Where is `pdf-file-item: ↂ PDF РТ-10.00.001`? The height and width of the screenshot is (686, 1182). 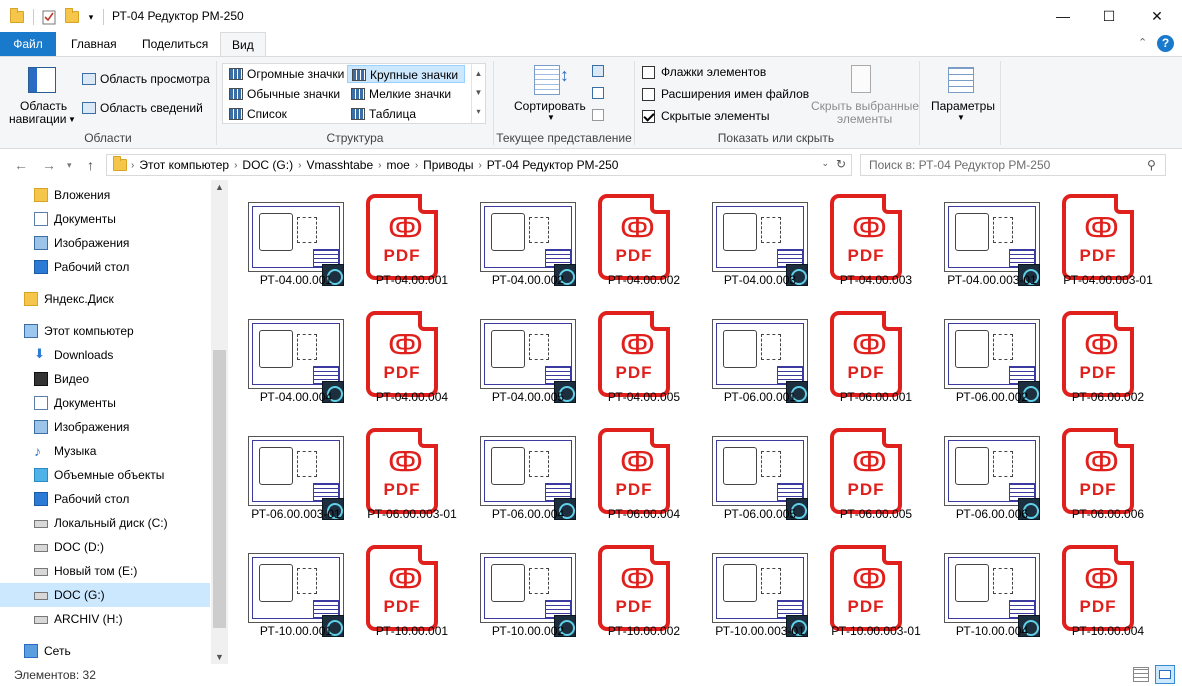
pdf-file-item: ↂ PDF РТ-10.00.001 is located at coordinates (402, 587).